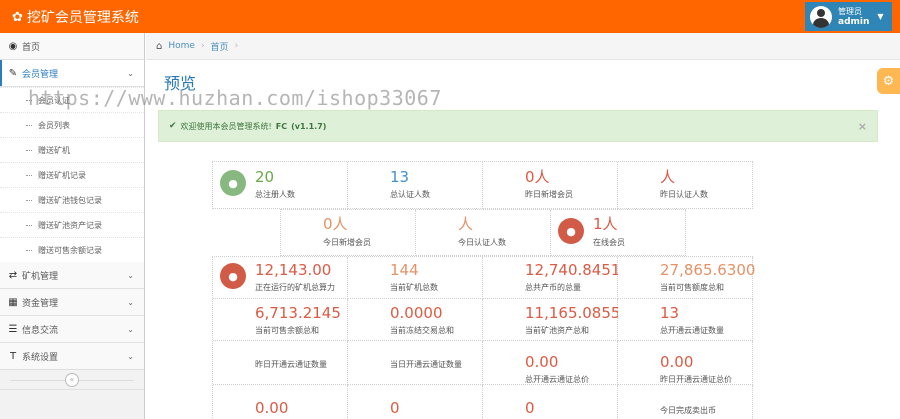  I want to click on user-role: 管理员, so click(850, 11).